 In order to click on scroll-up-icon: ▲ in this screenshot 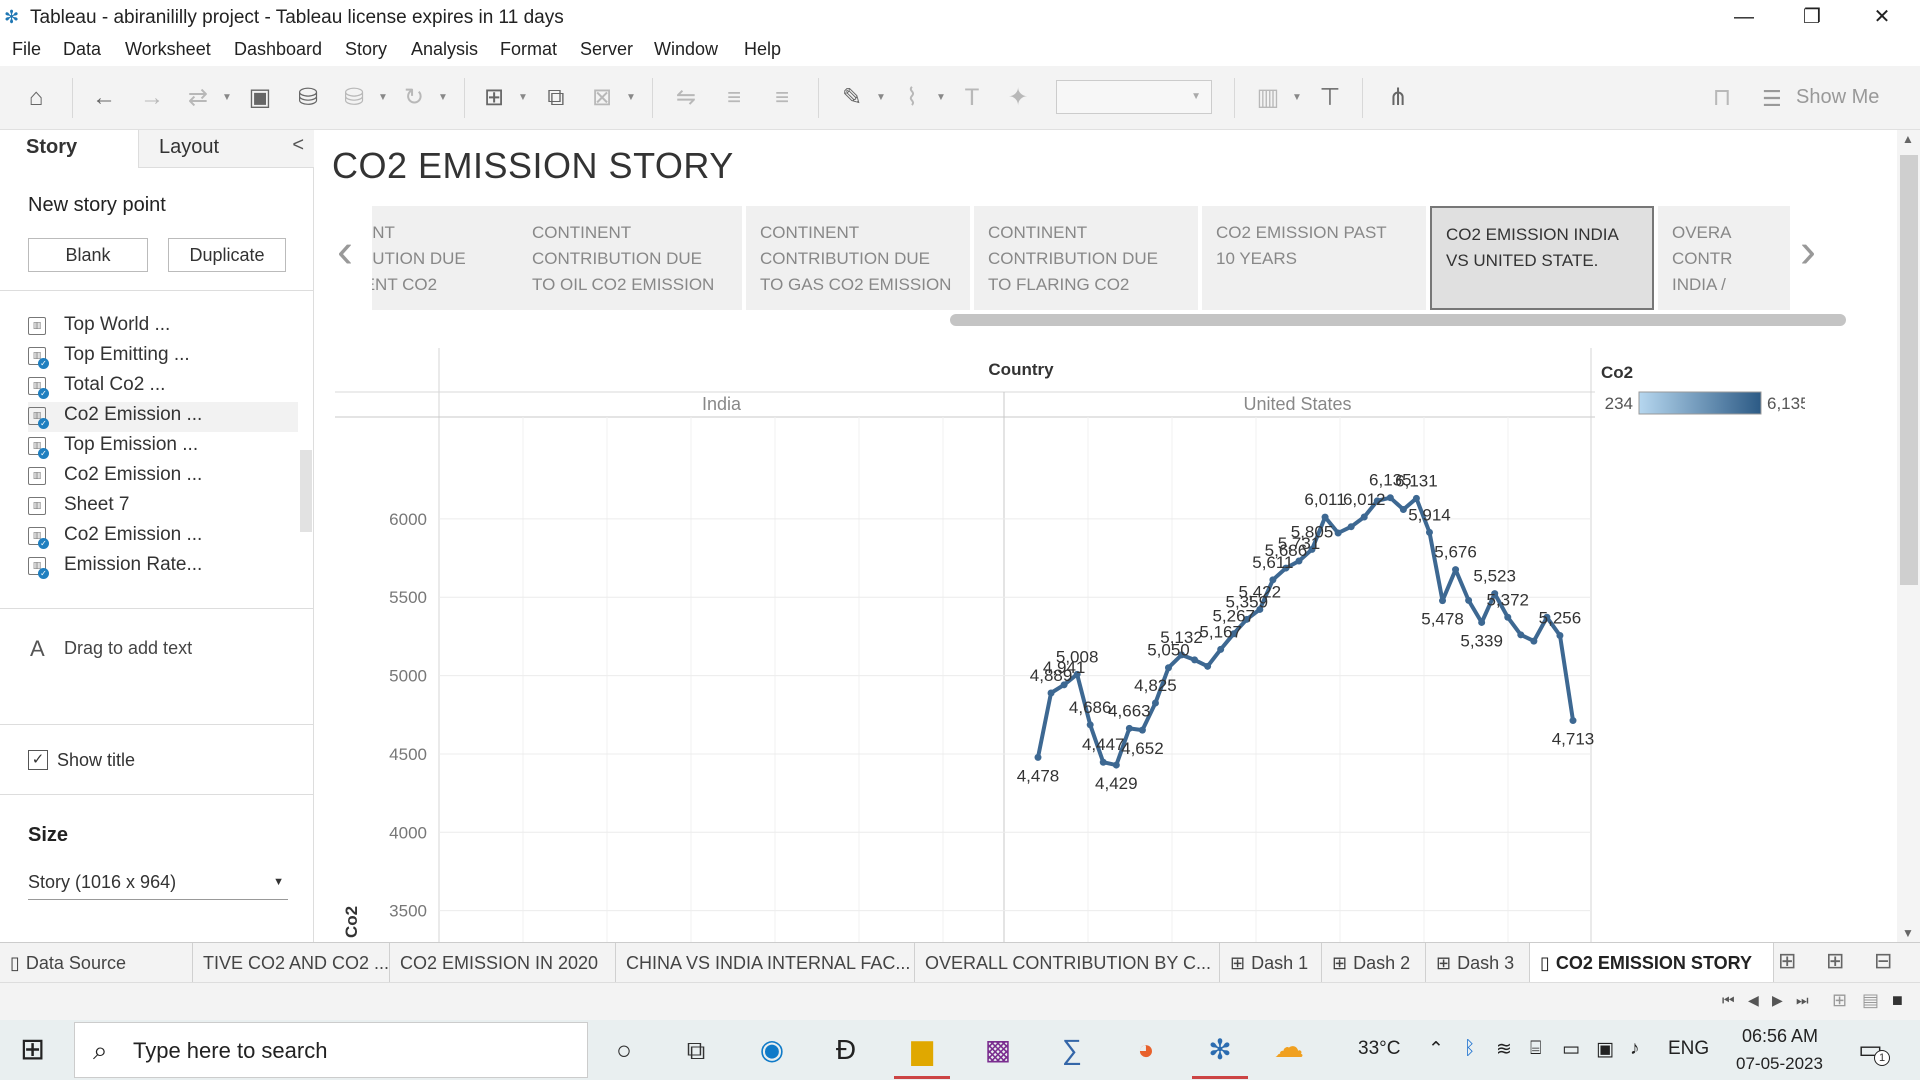, I will do `click(1908, 139)`.